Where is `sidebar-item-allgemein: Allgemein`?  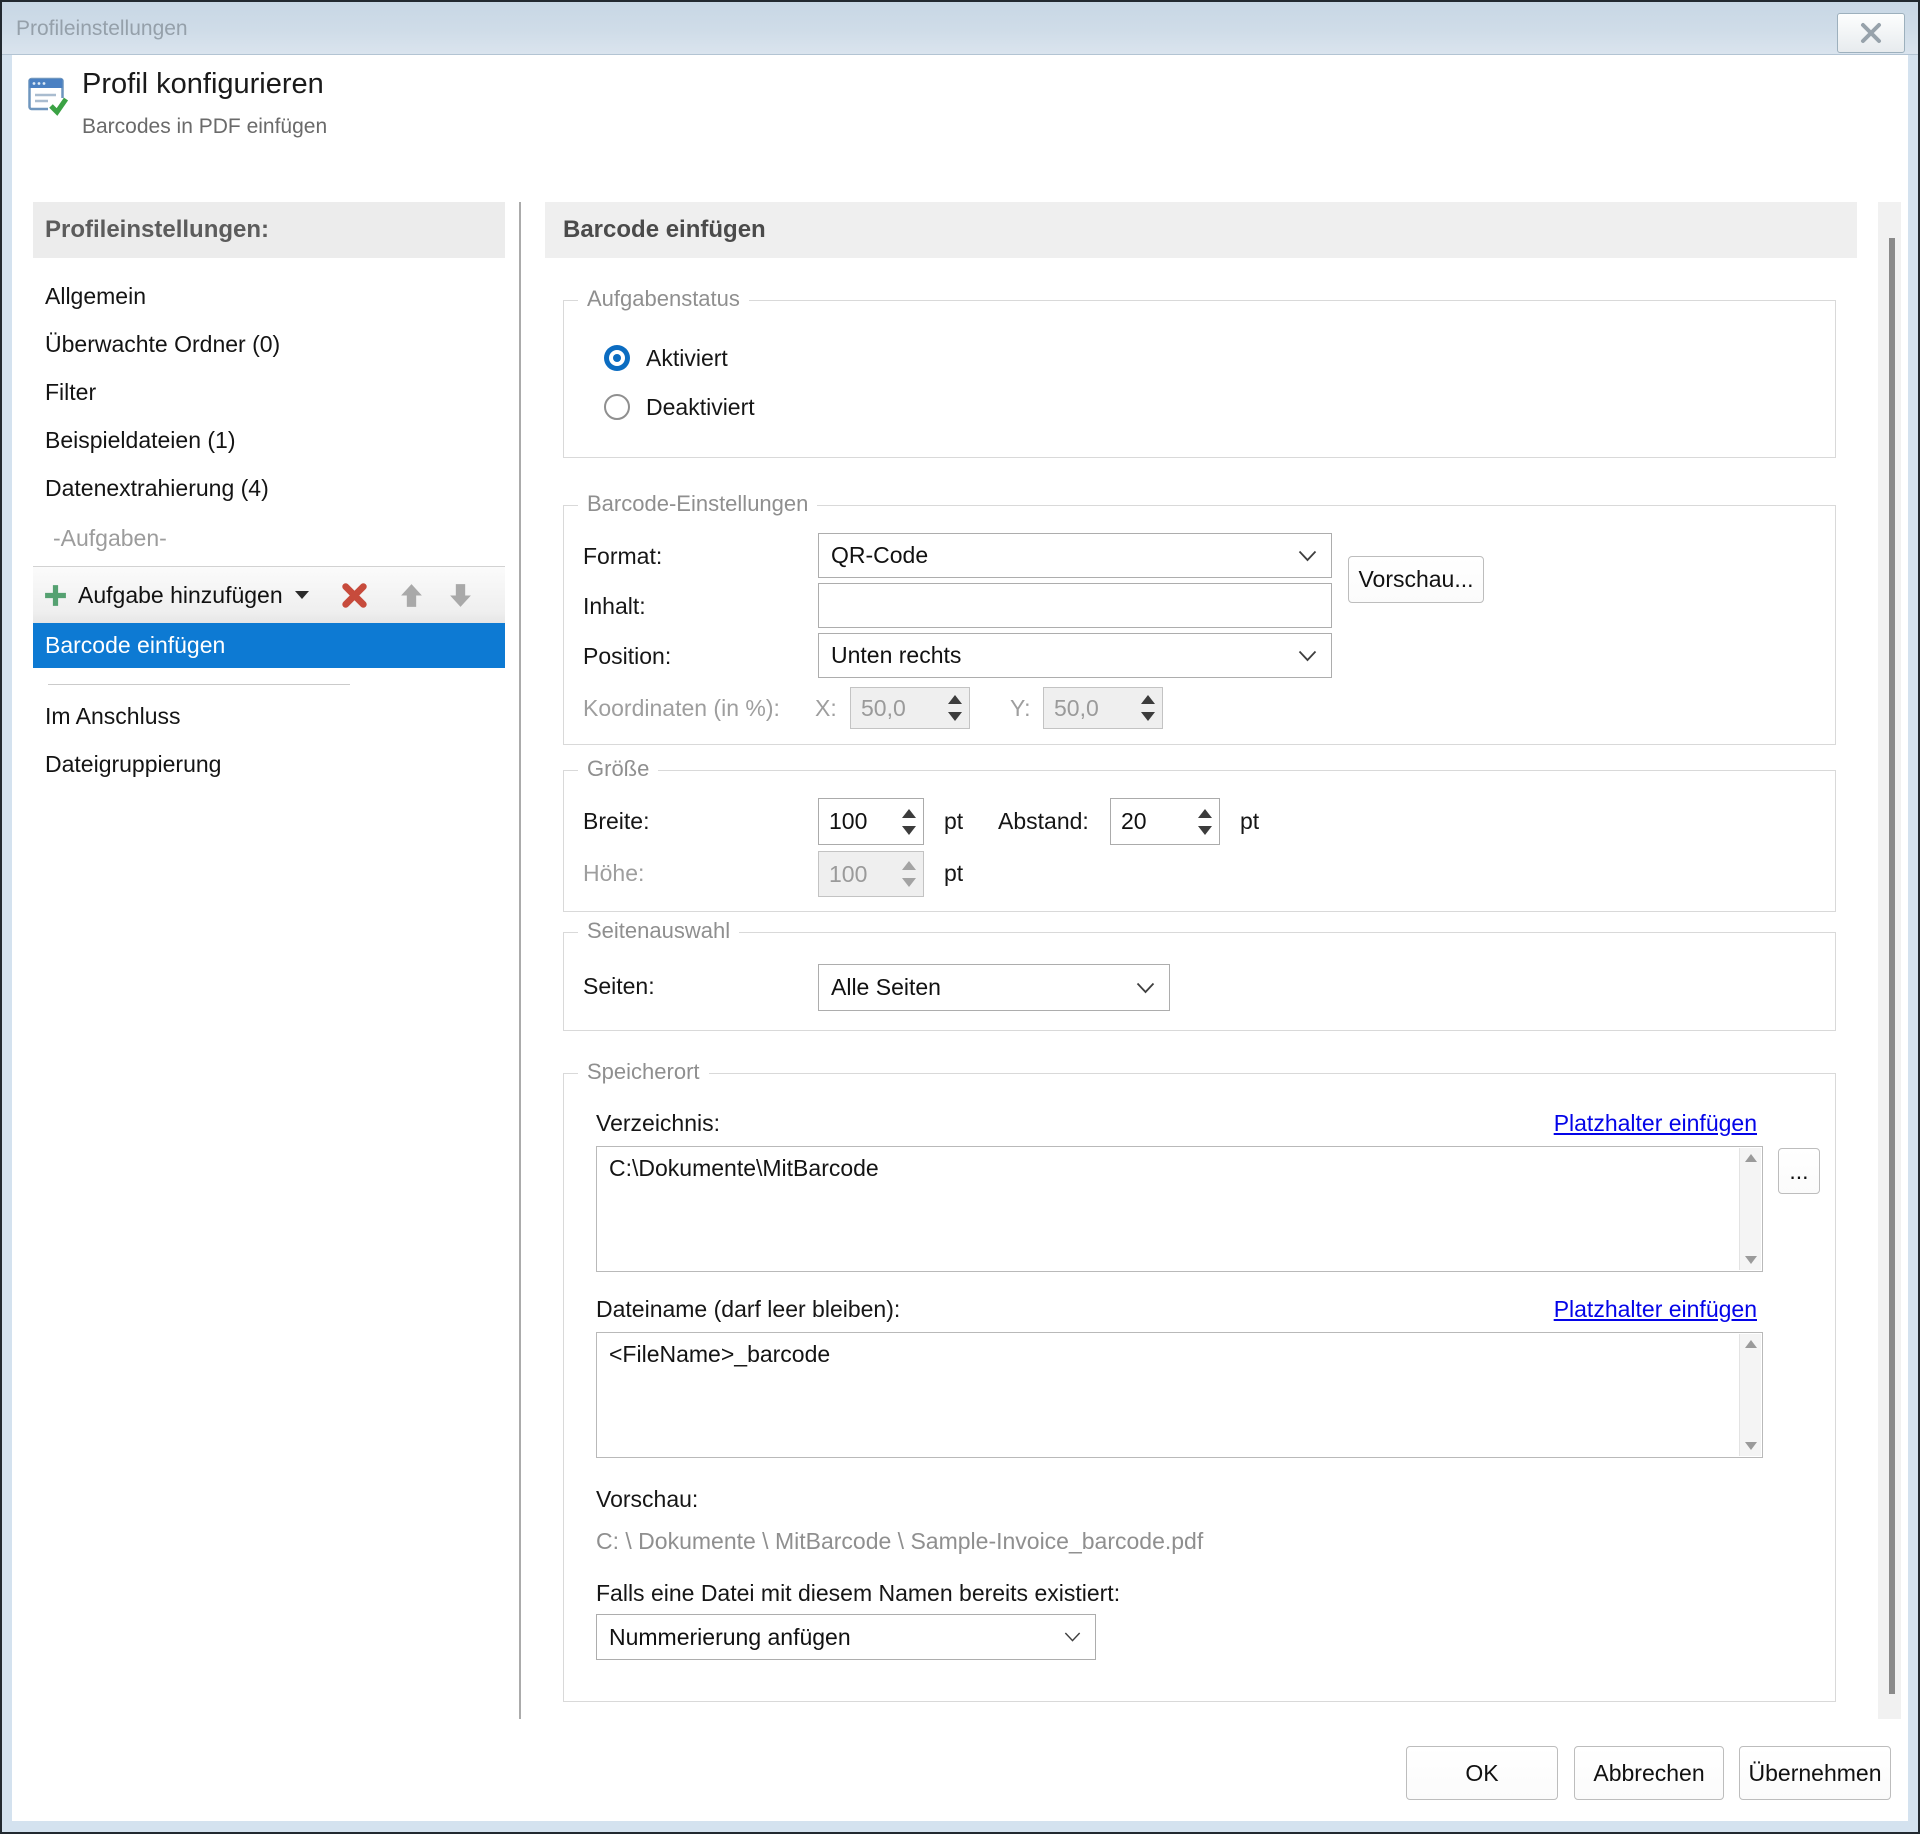 sidebar-item-allgemein: Allgemein is located at coordinates (269, 296).